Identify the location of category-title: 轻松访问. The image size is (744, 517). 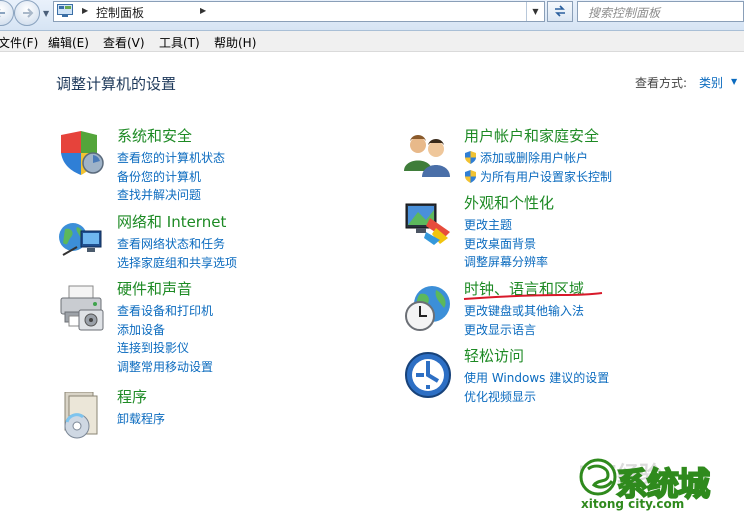
(494, 355).